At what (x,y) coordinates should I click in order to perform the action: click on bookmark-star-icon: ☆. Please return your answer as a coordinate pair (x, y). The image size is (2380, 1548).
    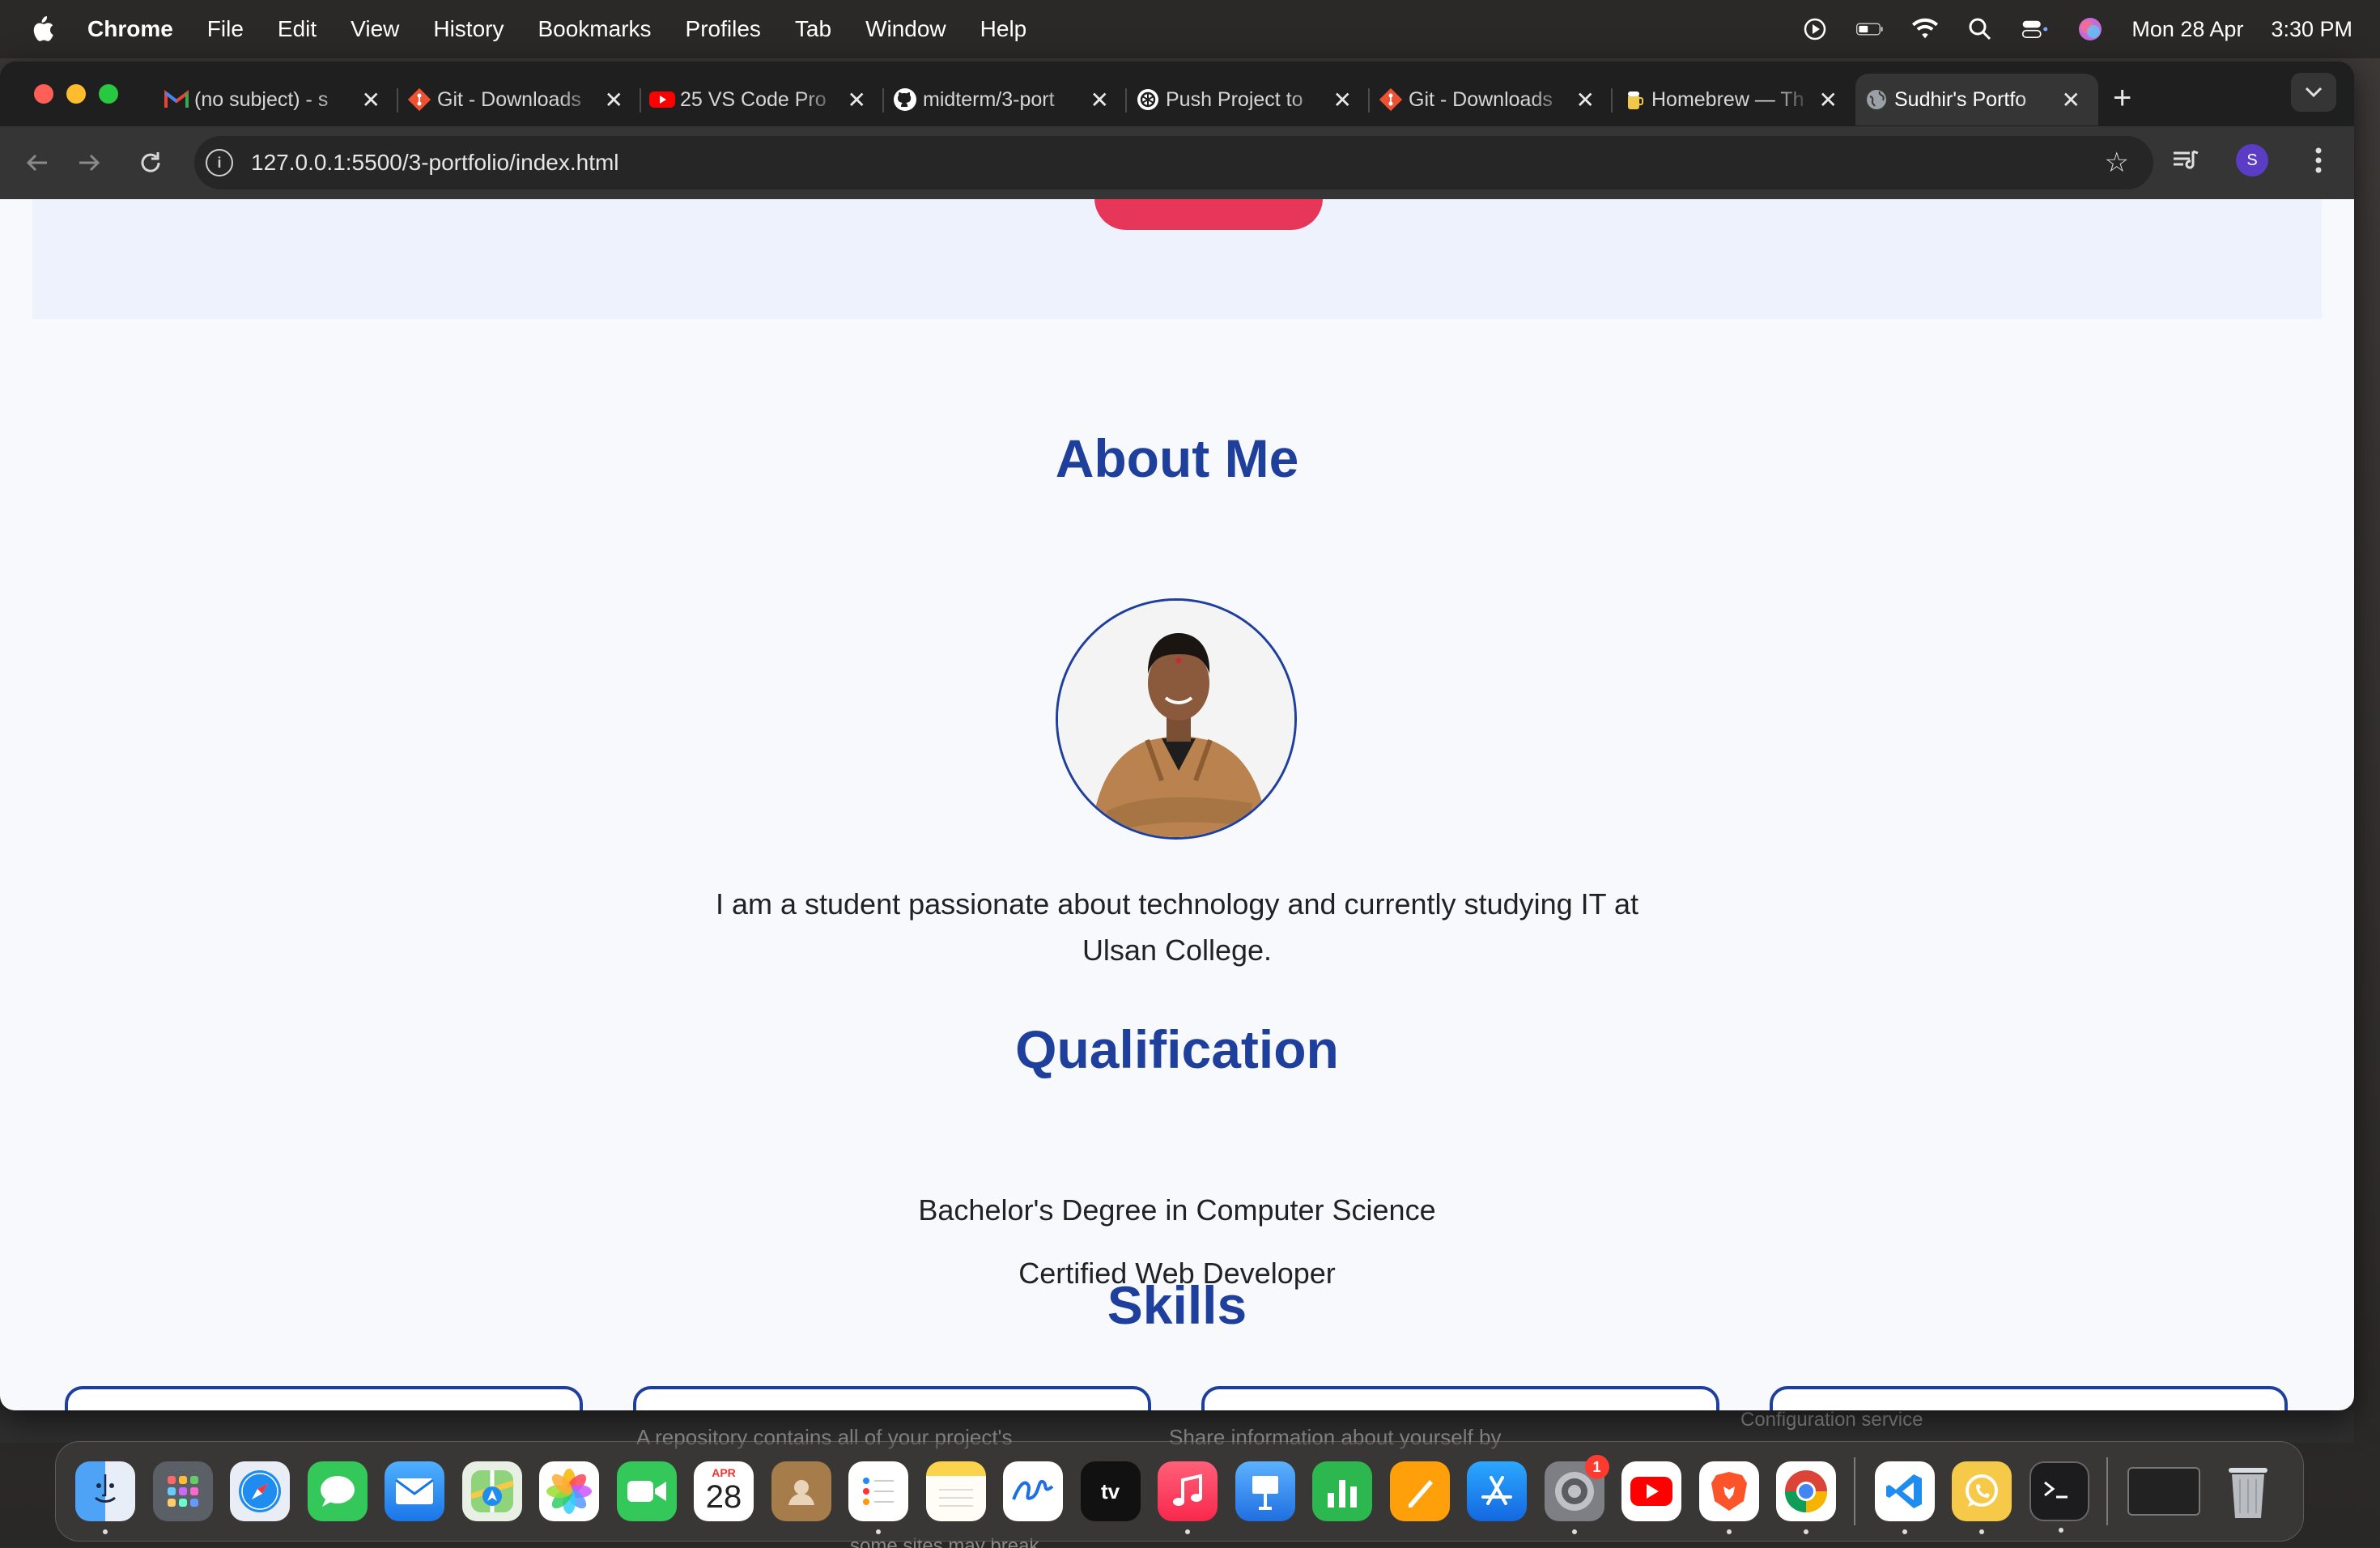
    Looking at the image, I should click on (2117, 163).